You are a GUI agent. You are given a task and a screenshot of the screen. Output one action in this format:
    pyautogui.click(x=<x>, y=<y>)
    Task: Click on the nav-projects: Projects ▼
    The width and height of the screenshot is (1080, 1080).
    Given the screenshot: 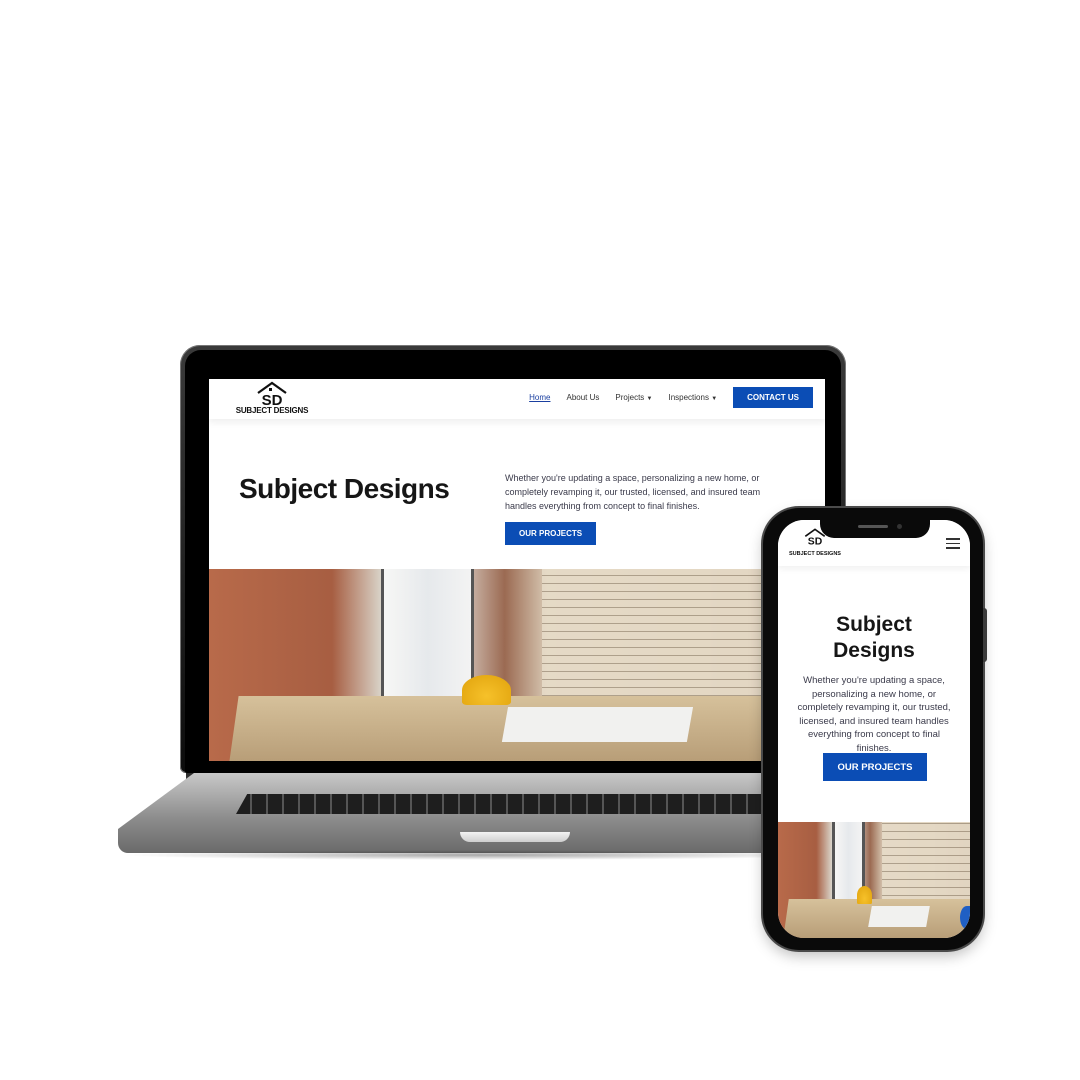 What is the action you would take?
    pyautogui.click(x=633, y=397)
    